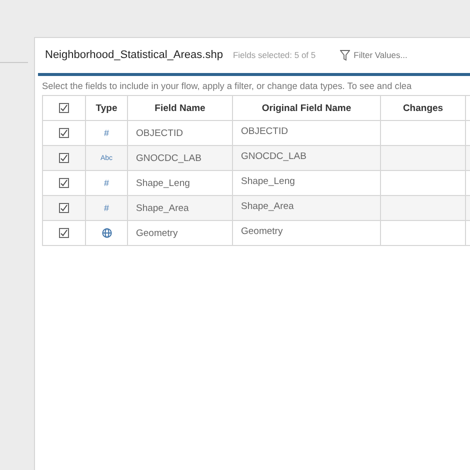 This screenshot has height=470, width=470. Describe the element at coordinates (274, 55) in the screenshot. I see `fields-selected-count: Fields selected: 5 of 5` at that location.